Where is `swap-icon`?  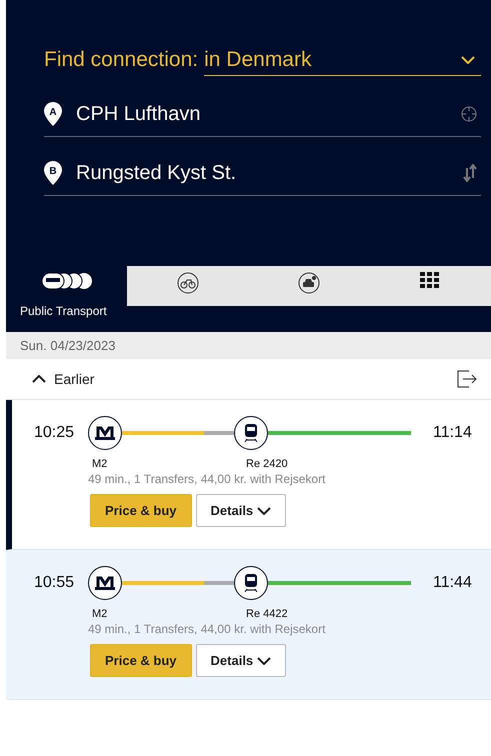
swap-icon is located at coordinates (470, 173).